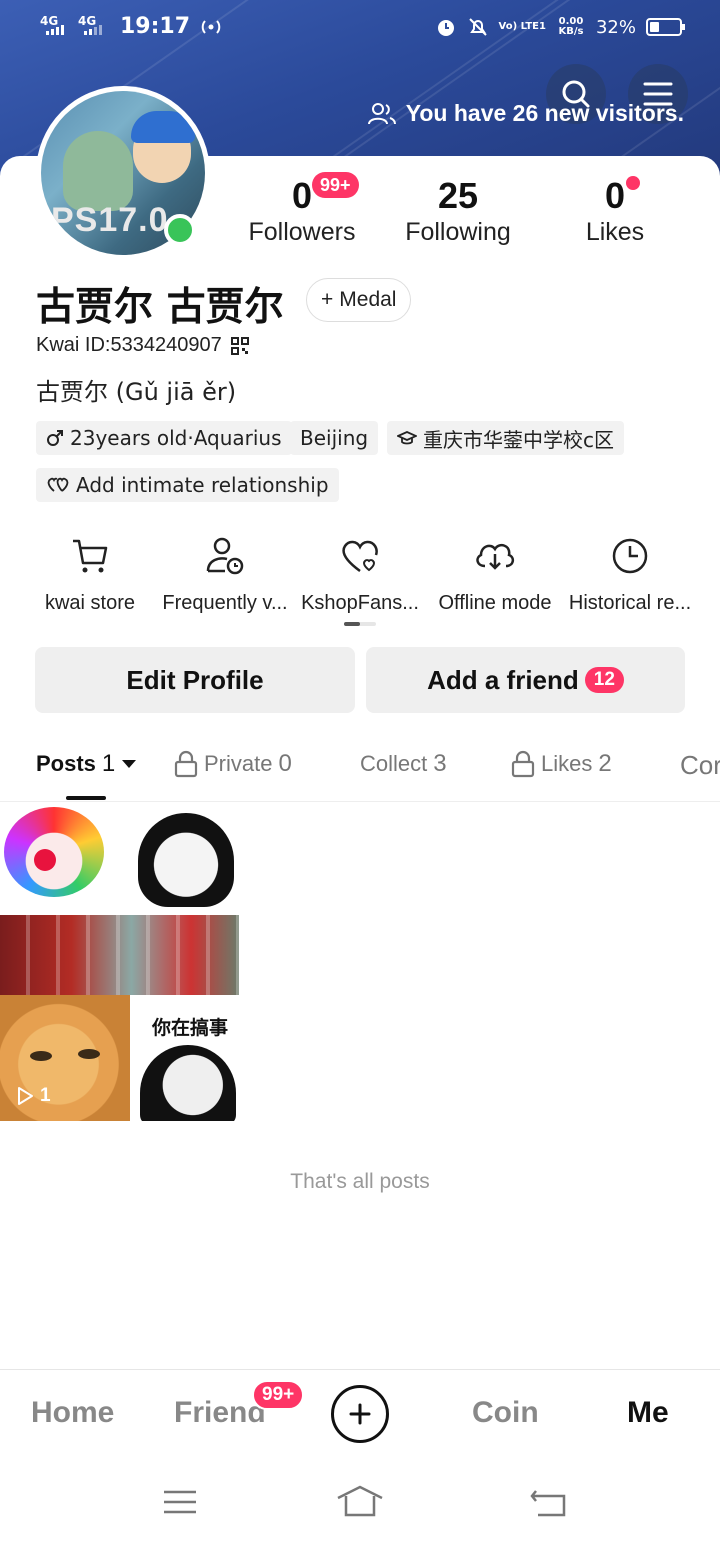  I want to click on home-icon, so click(360, 1501).